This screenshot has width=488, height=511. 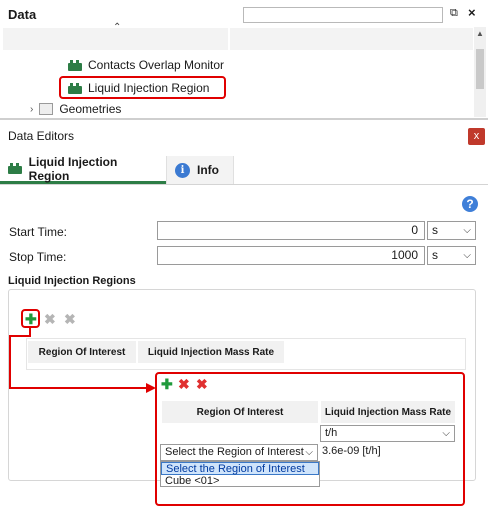 I want to click on dropdown-option: Select the Region of Interest, so click(x=240, y=468).